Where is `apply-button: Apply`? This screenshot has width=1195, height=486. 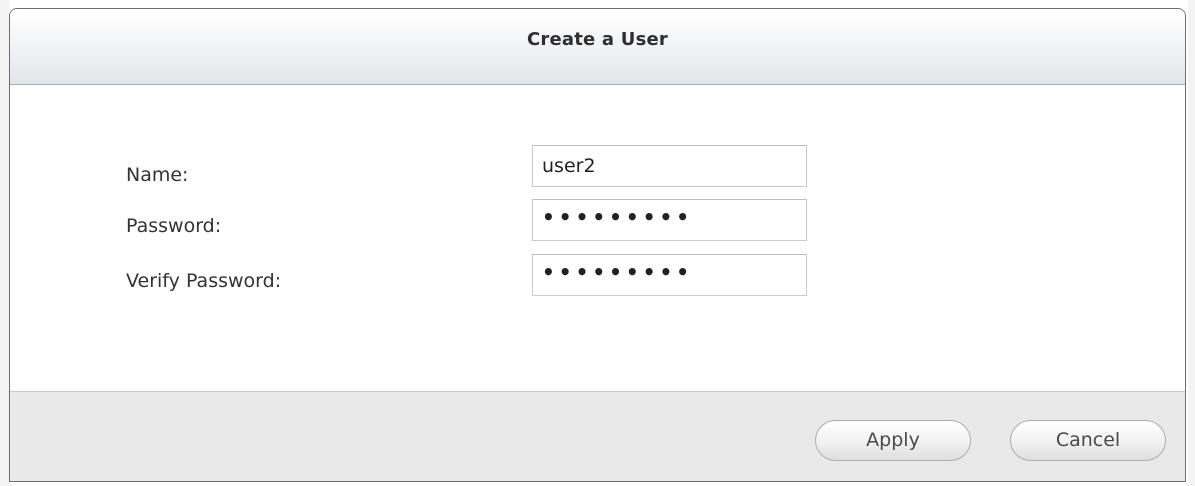 apply-button: Apply is located at coordinates (893, 440).